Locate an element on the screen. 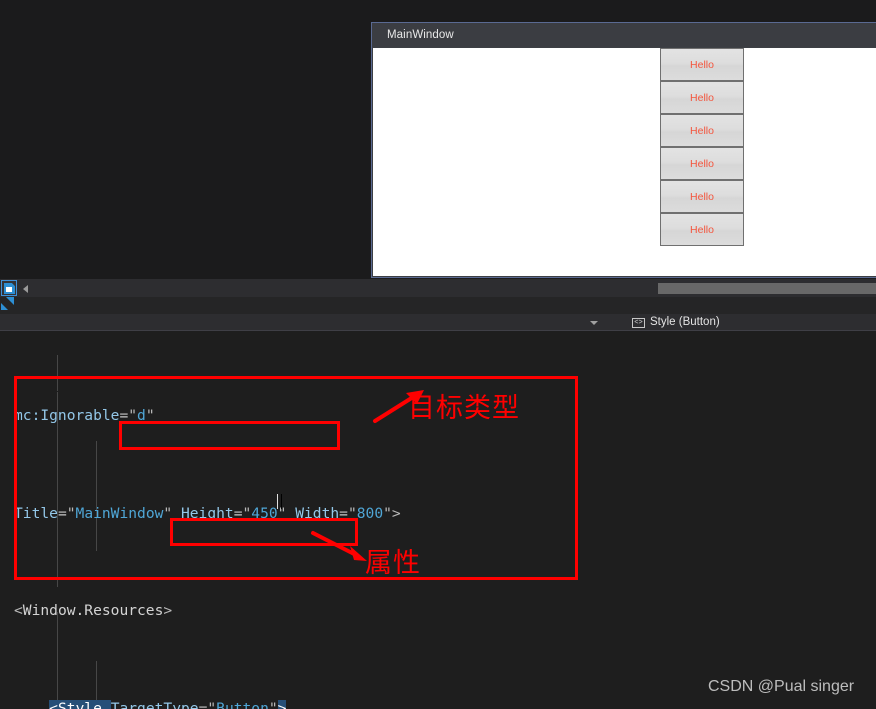  code-line: <Style TargetType="Button"> is located at coordinates (438, 703).